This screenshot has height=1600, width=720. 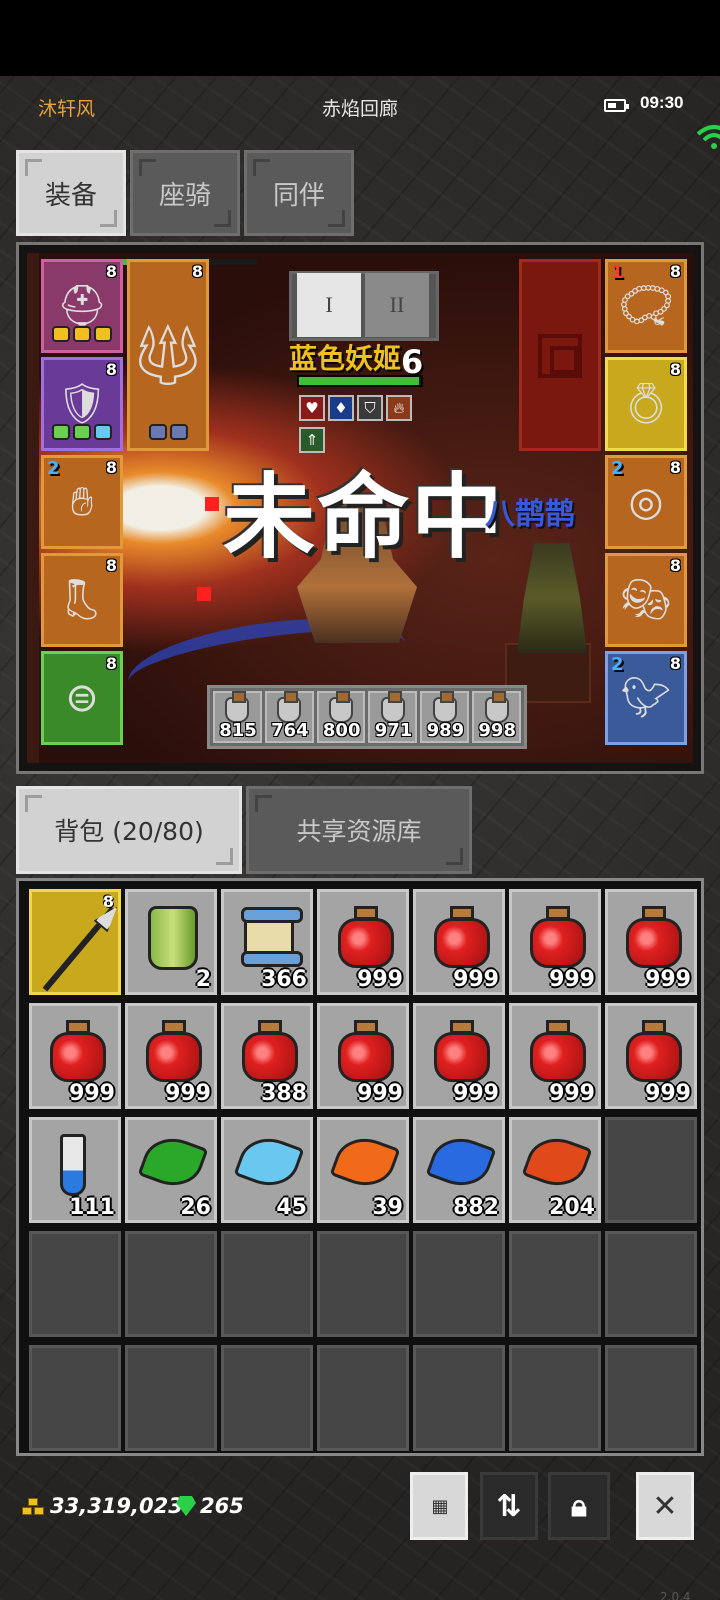 I want to click on green-leaf-icon, so click(x=173, y=1162).